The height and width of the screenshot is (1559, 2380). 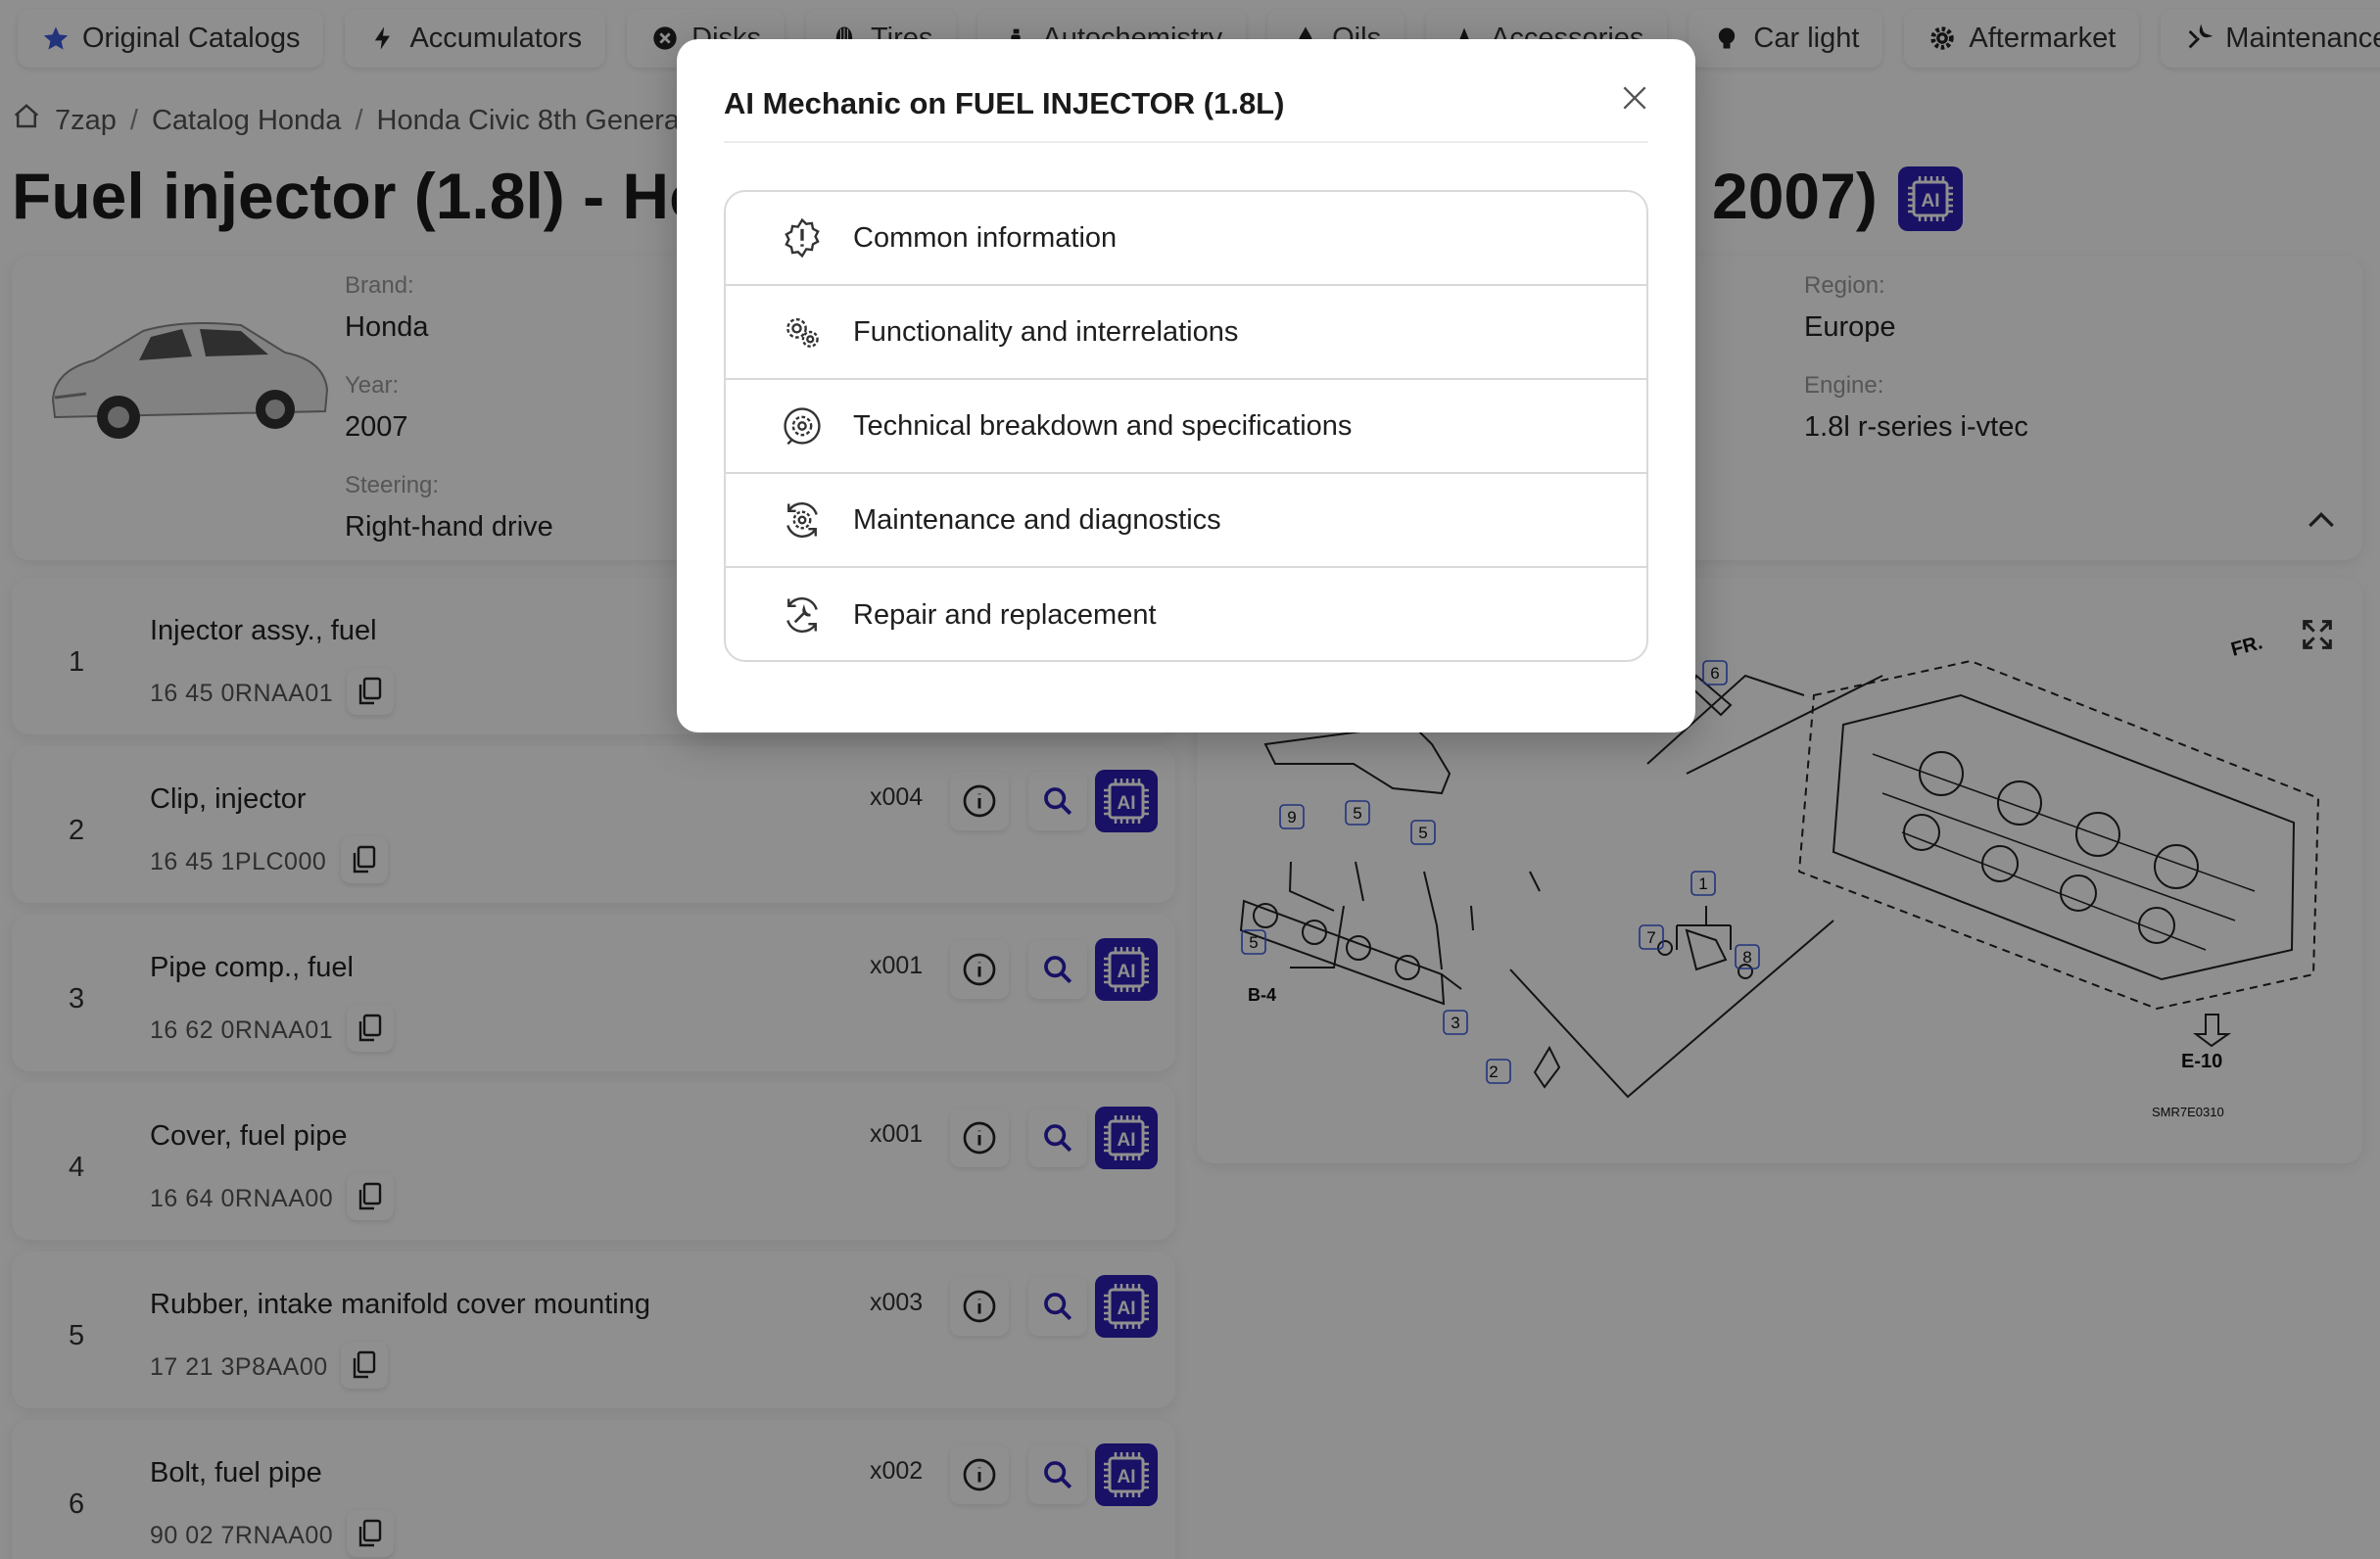 I want to click on topic-label: Technical breakdown and specifications, so click(x=1103, y=425).